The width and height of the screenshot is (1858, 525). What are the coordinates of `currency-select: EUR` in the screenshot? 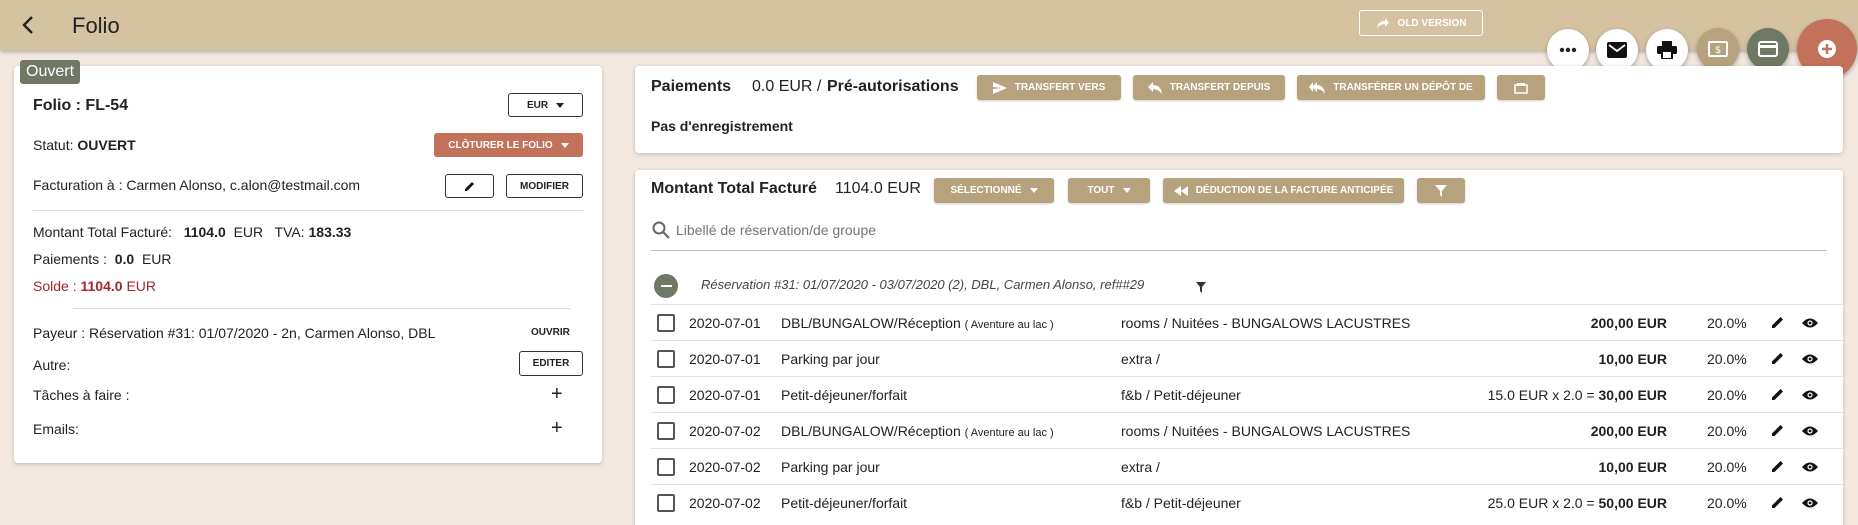 It's located at (545, 105).